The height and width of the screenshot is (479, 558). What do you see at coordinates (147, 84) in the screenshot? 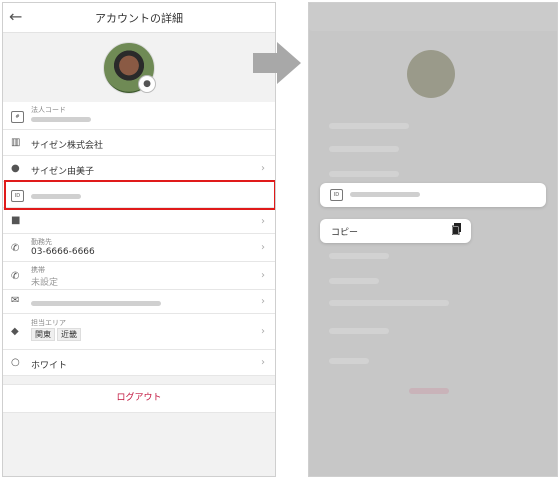
I see `camera-icon: ●` at bounding box center [147, 84].